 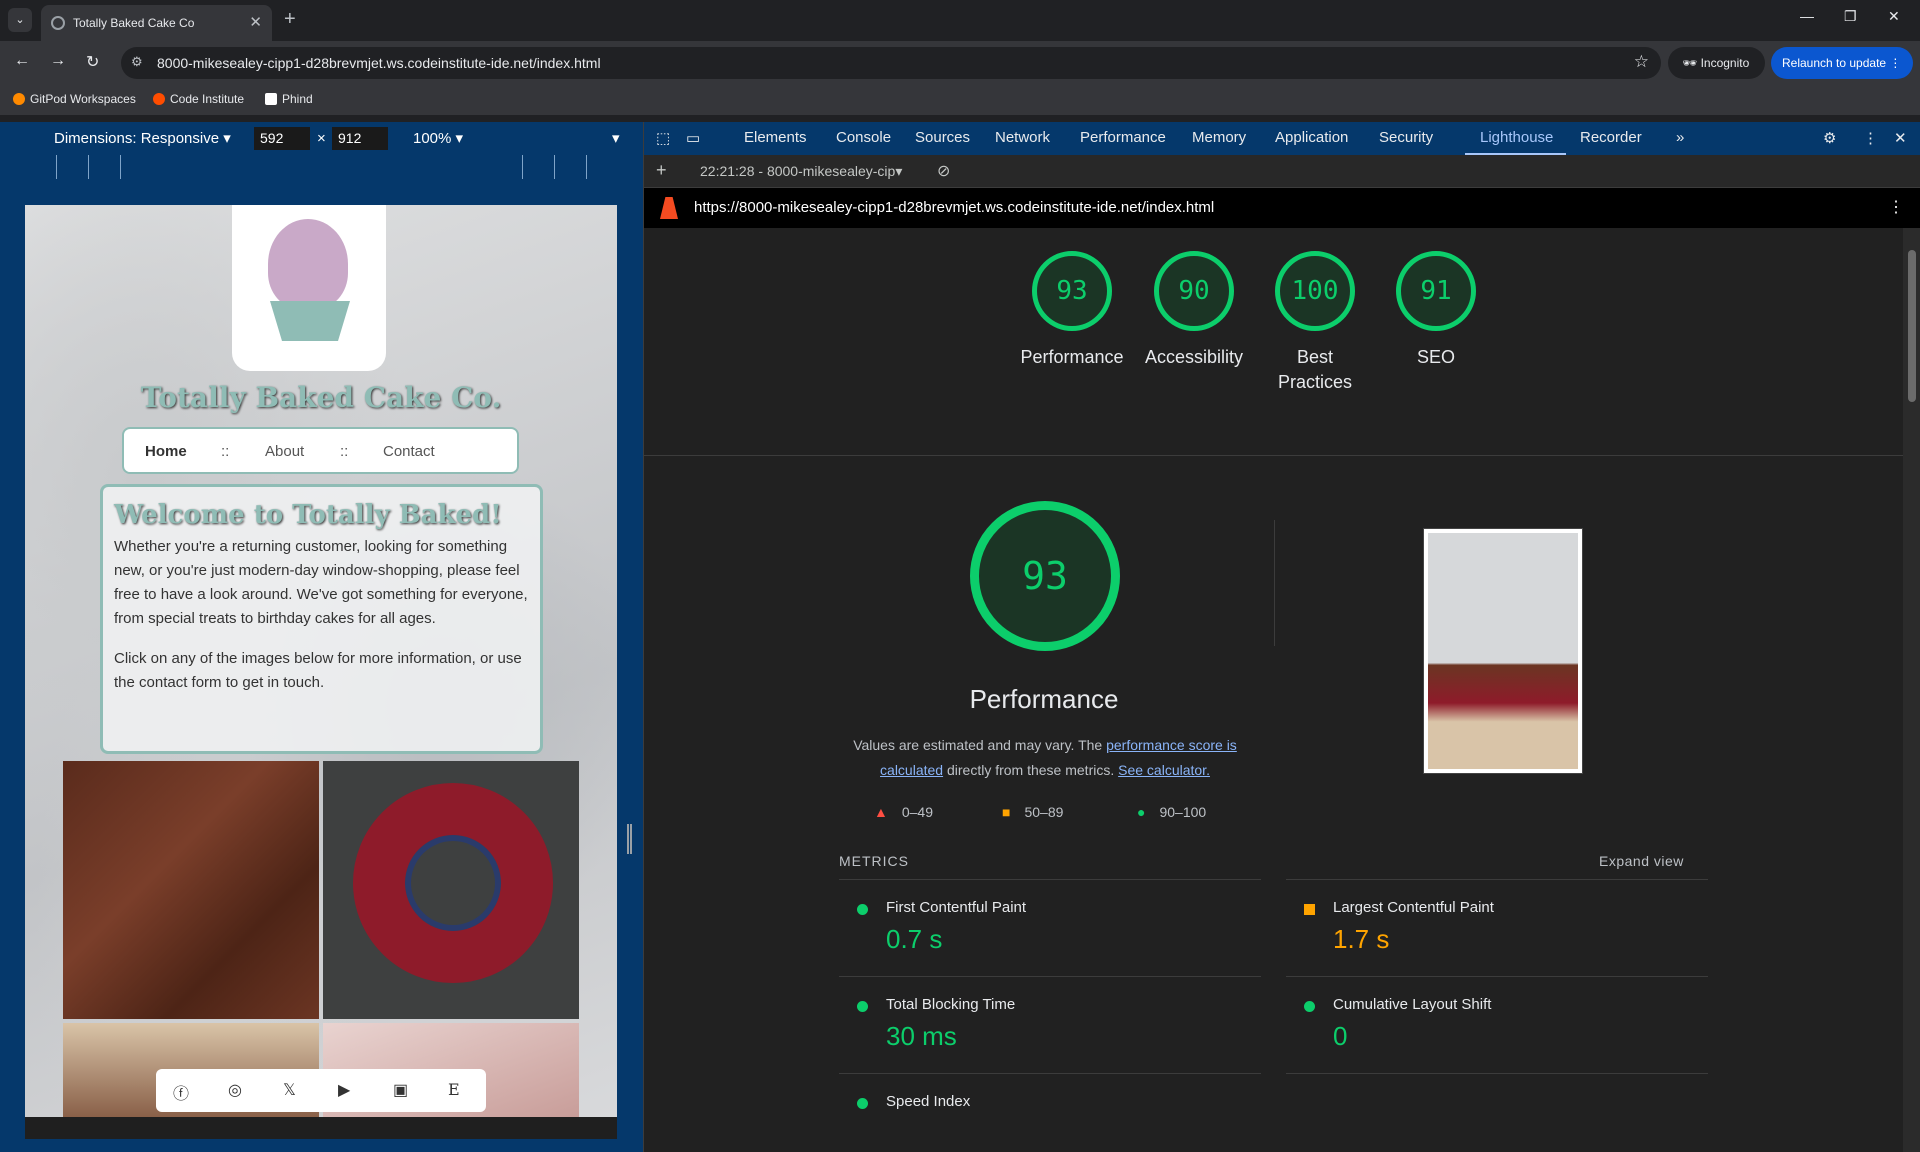 What do you see at coordinates (1340, 1036) in the screenshot?
I see `metric-value: 0` at bounding box center [1340, 1036].